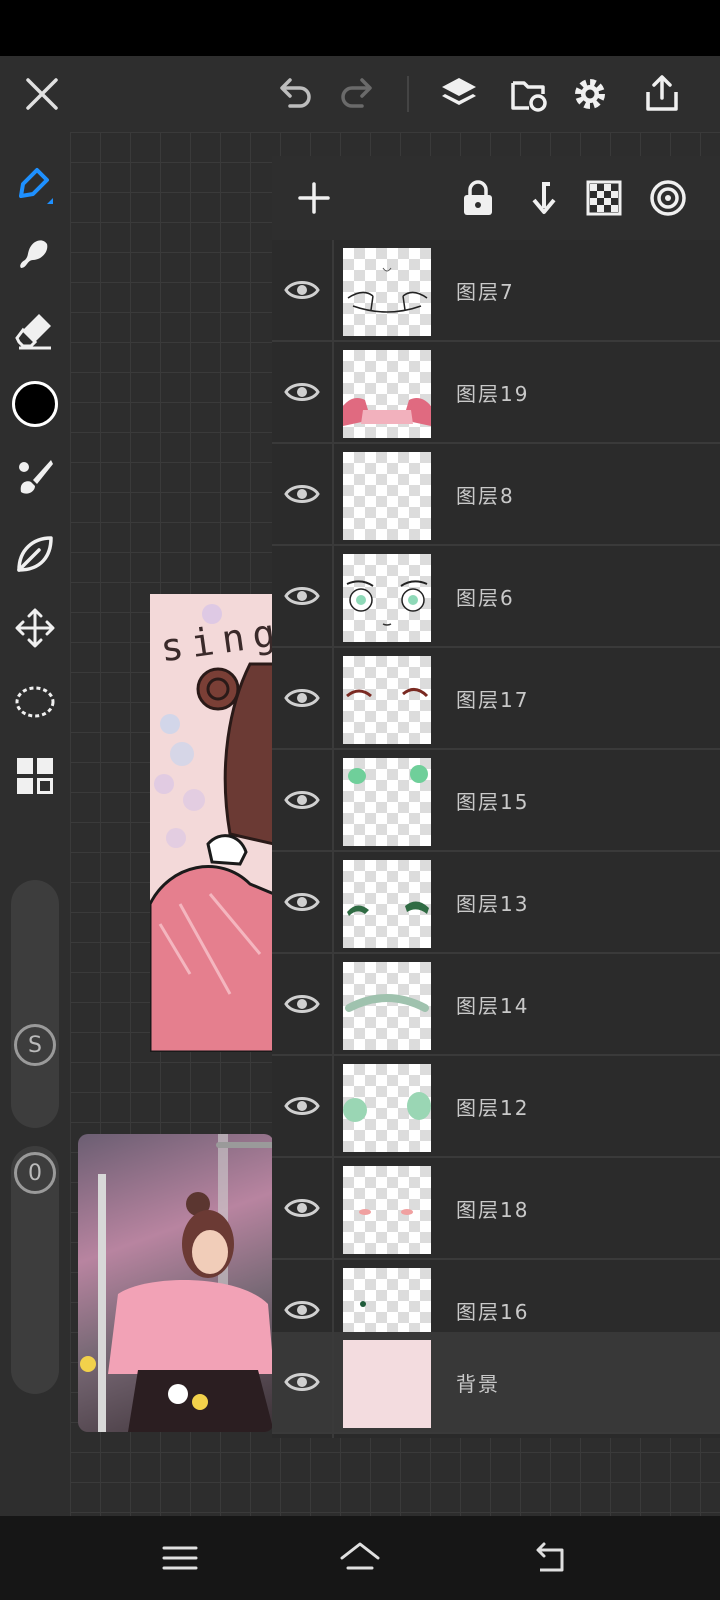  I want to click on transparency-icon, so click(604, 198).